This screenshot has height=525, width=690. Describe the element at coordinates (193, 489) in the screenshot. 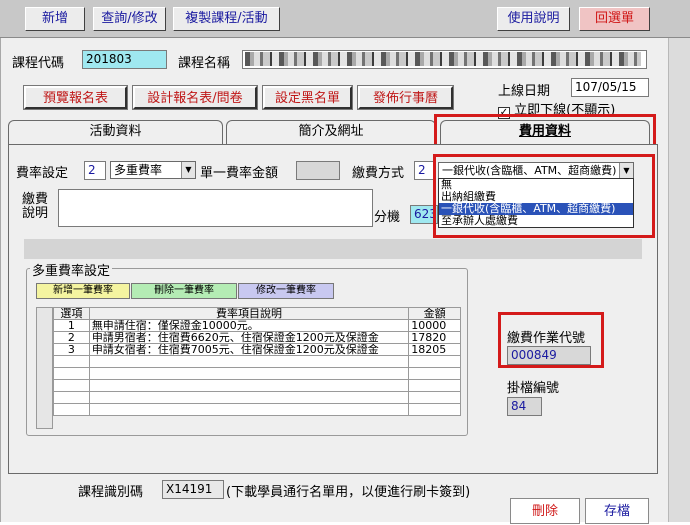

I see `course-id-input: X14191` at that location.